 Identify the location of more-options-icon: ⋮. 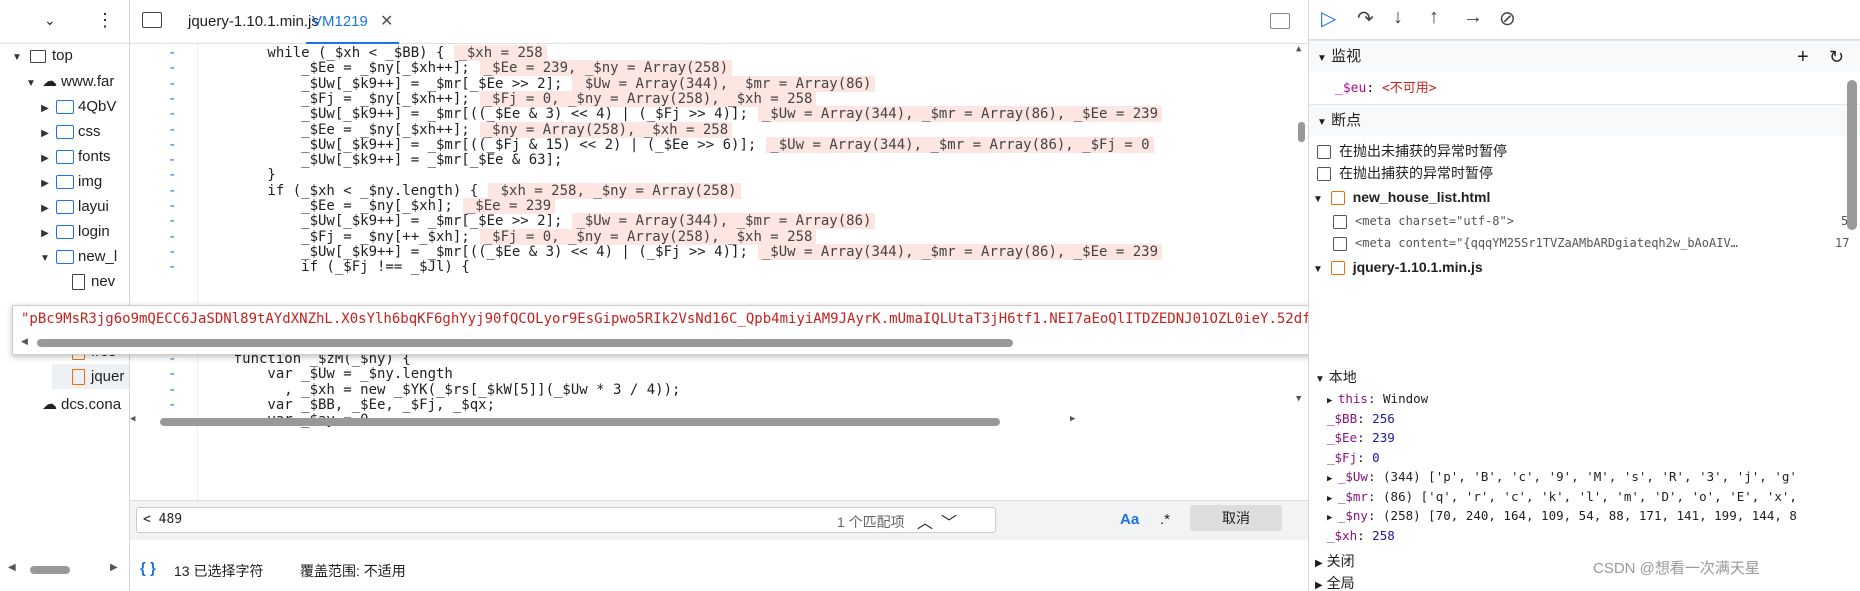
(105, 20).